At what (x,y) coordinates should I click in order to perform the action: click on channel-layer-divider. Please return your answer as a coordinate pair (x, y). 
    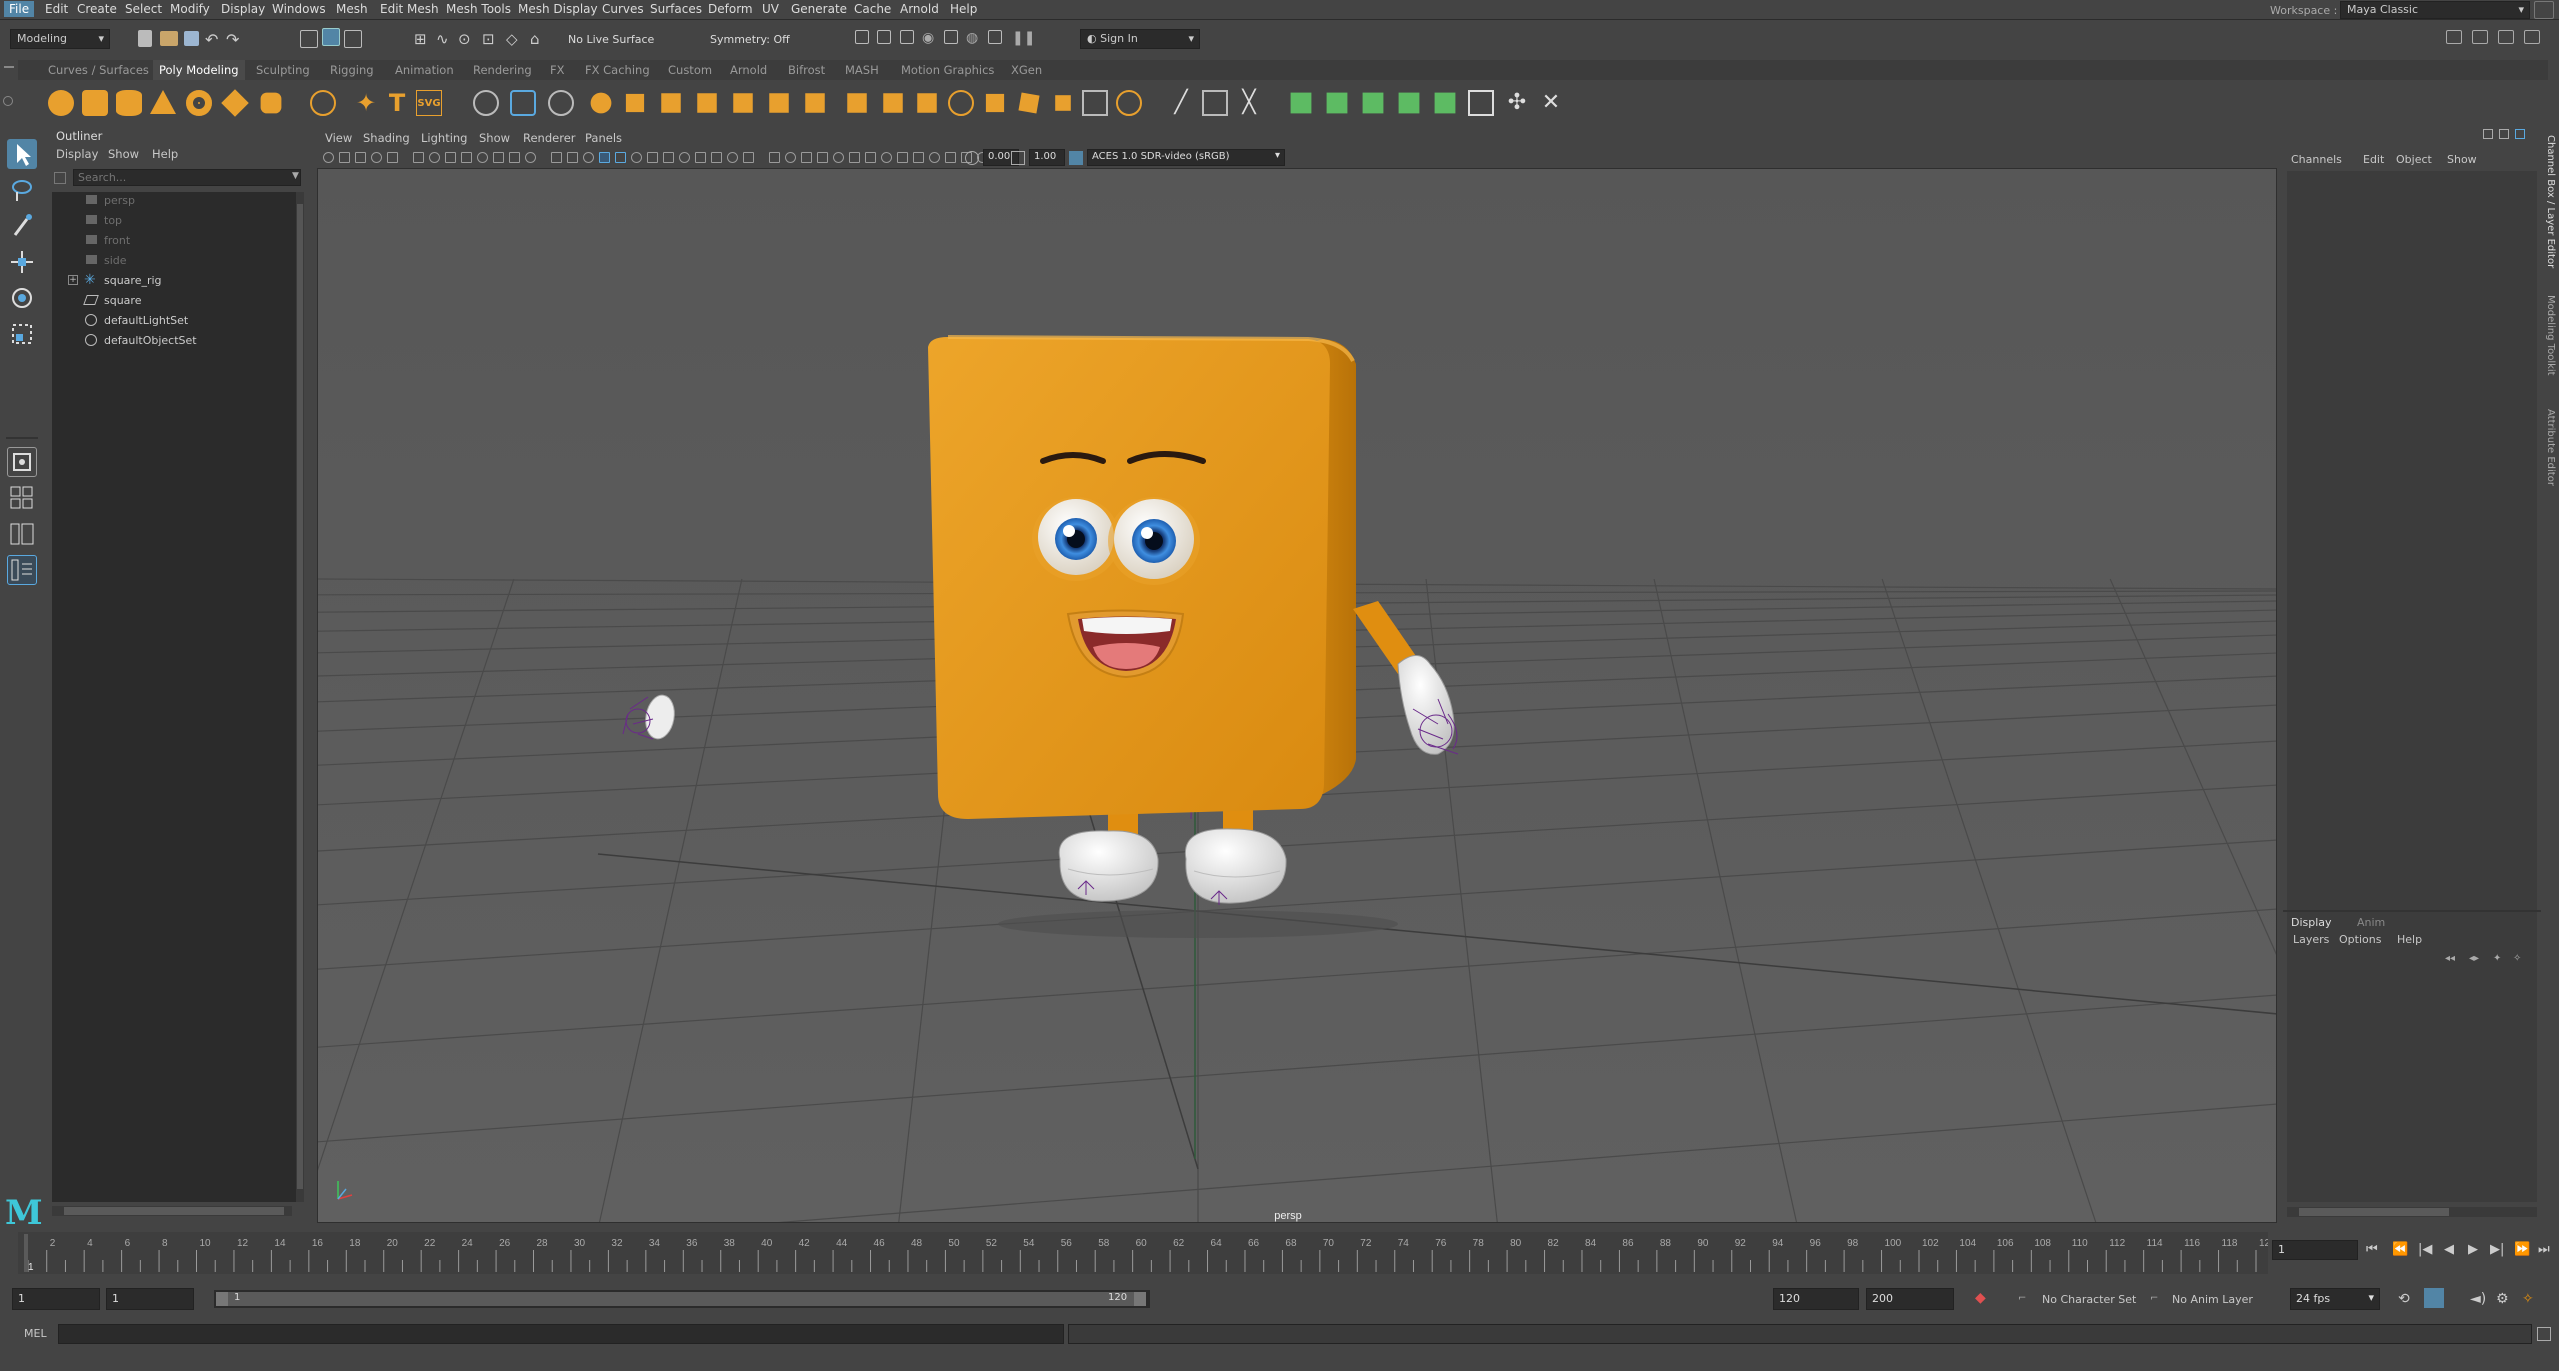
    Looking at the image, I should click on (2412, 911).